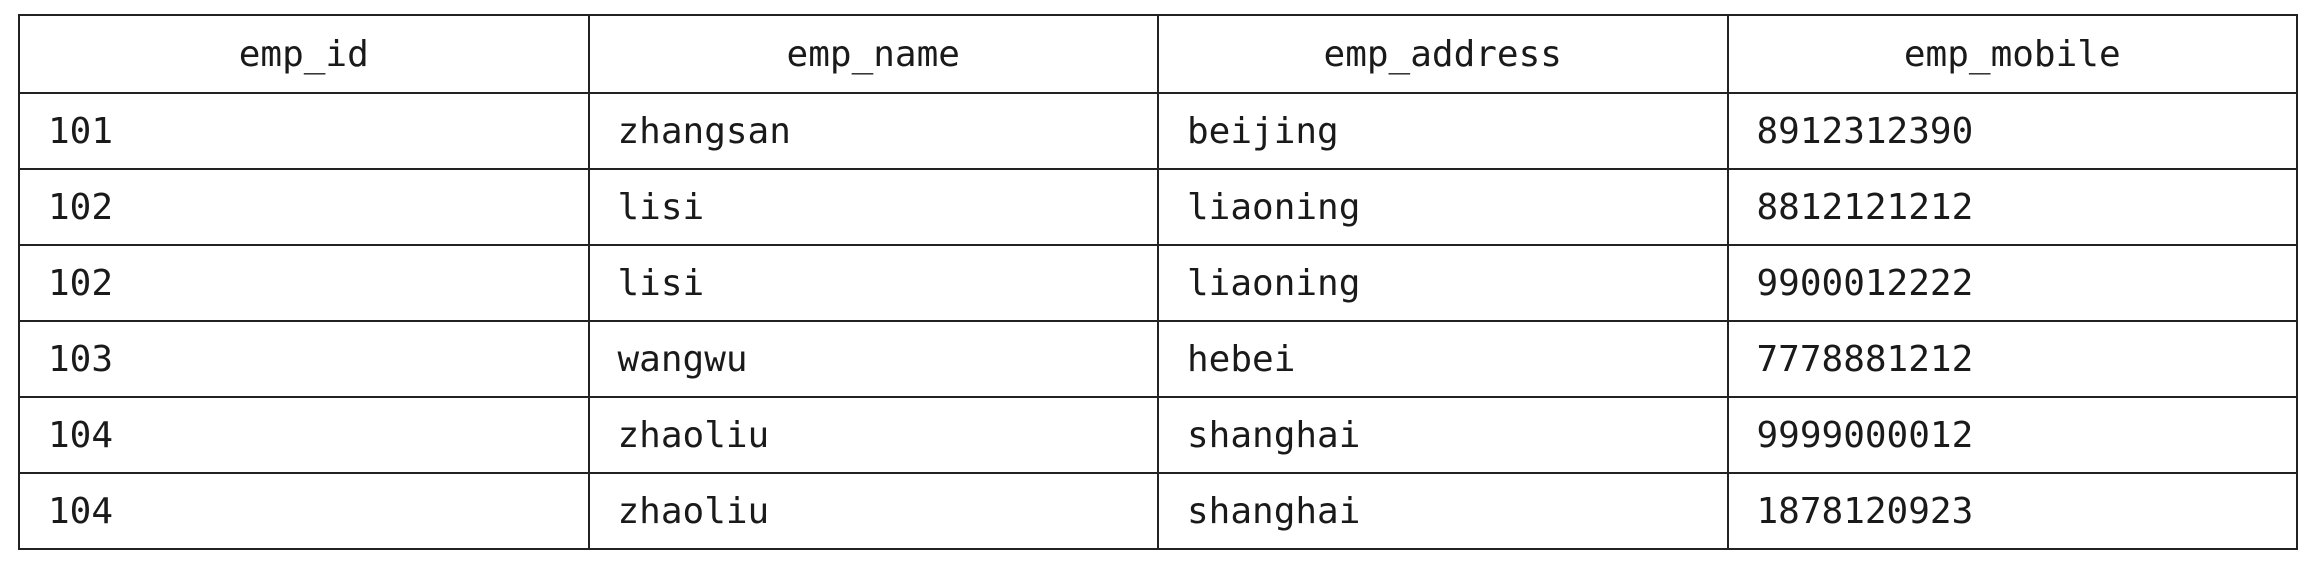 This screenshot has height=572, width=2316. Describe the element at coordinates (2012, 207) in the screenshot. I see `cell-emp-mobile: 8812121212` at that location.